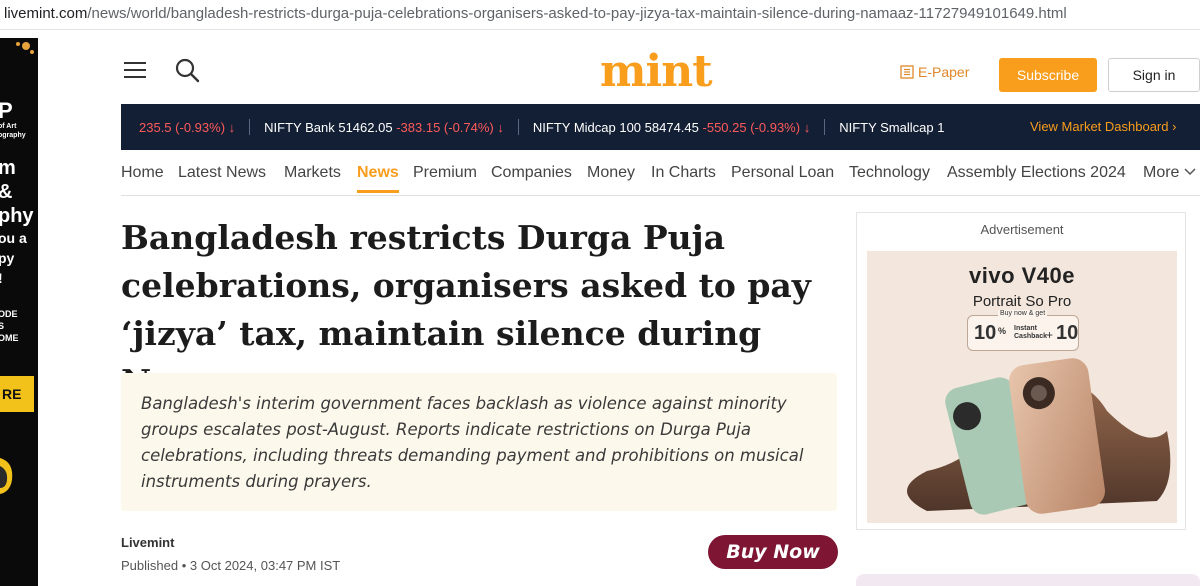 The height and width of the screenshot is (586, 1200). I want to click on nav-item-in-charts: In Charts, so click(683, 173).